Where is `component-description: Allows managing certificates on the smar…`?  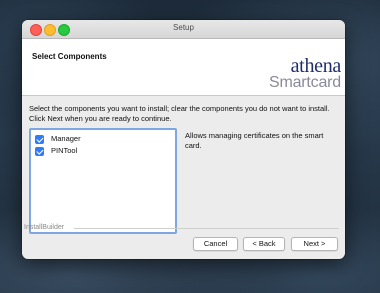 component-description: Allows managing certificates on the smar… is located at coordinates (254, 140).